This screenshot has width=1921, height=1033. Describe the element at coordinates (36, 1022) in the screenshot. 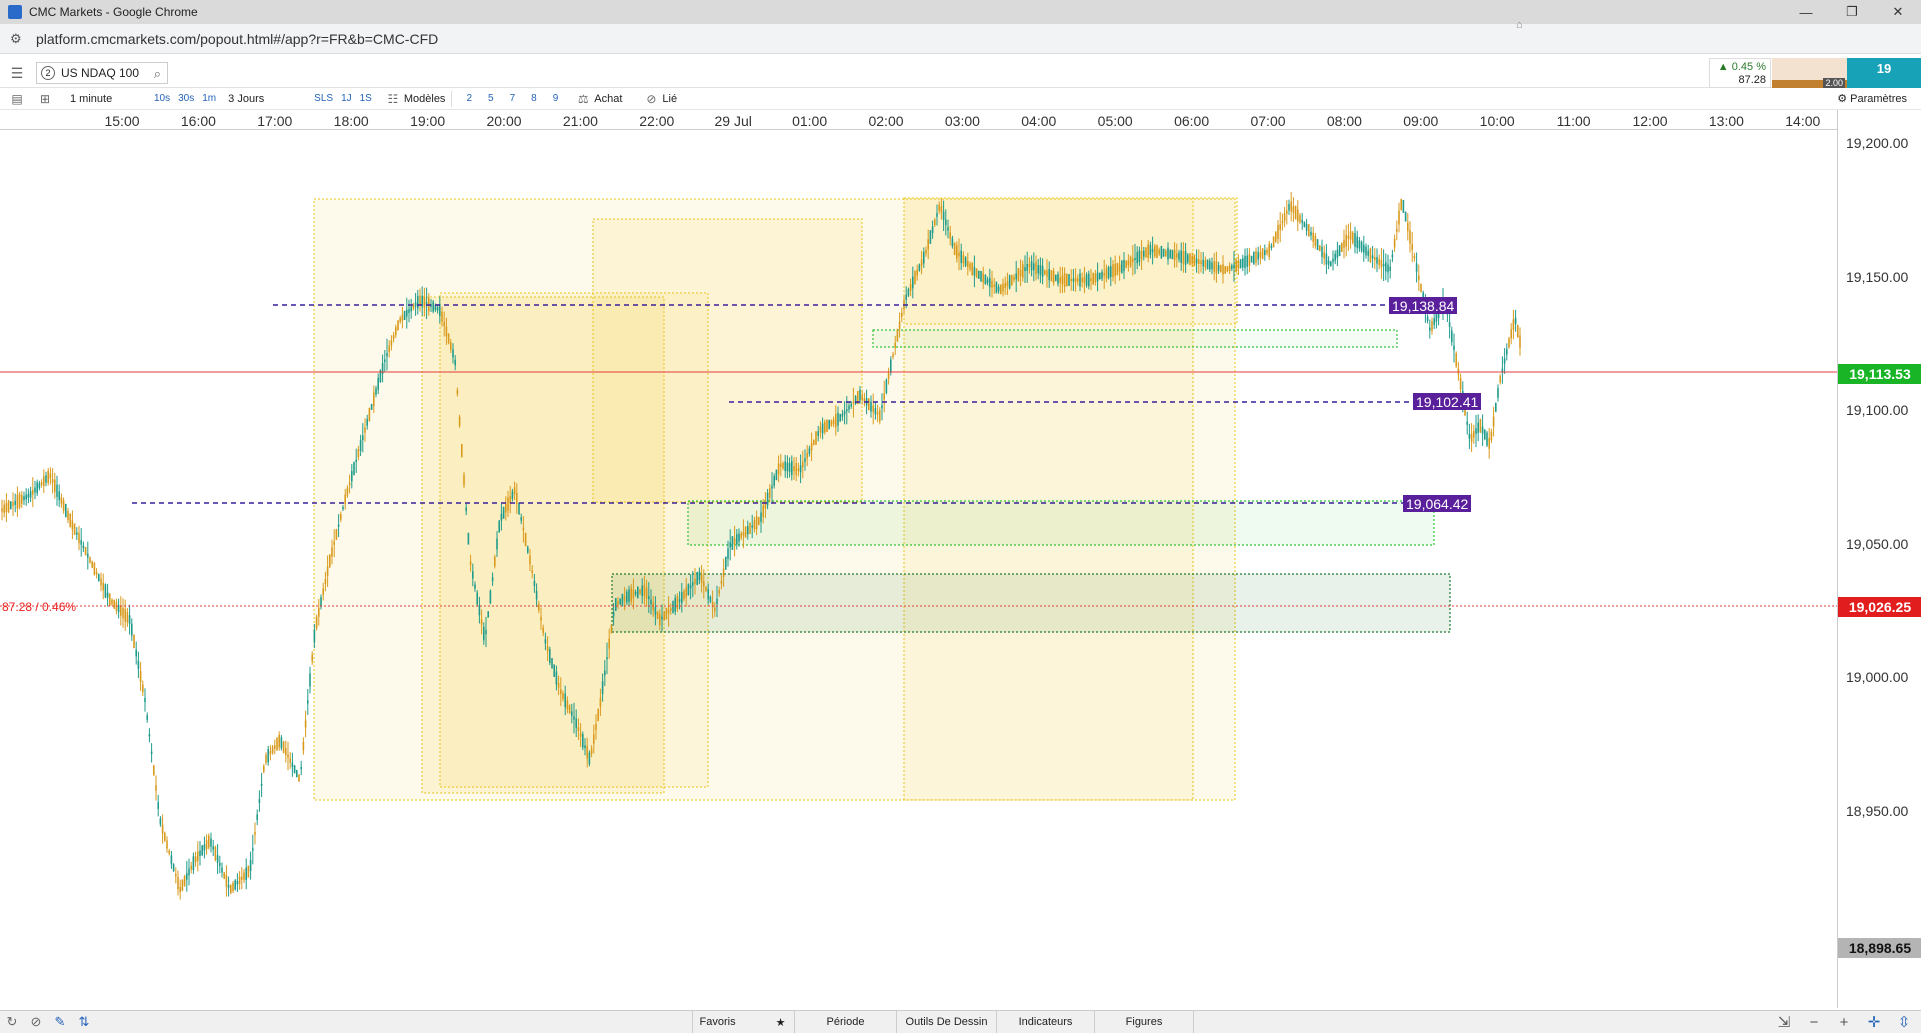

I see `cancel-icon: ⊘` at that location.